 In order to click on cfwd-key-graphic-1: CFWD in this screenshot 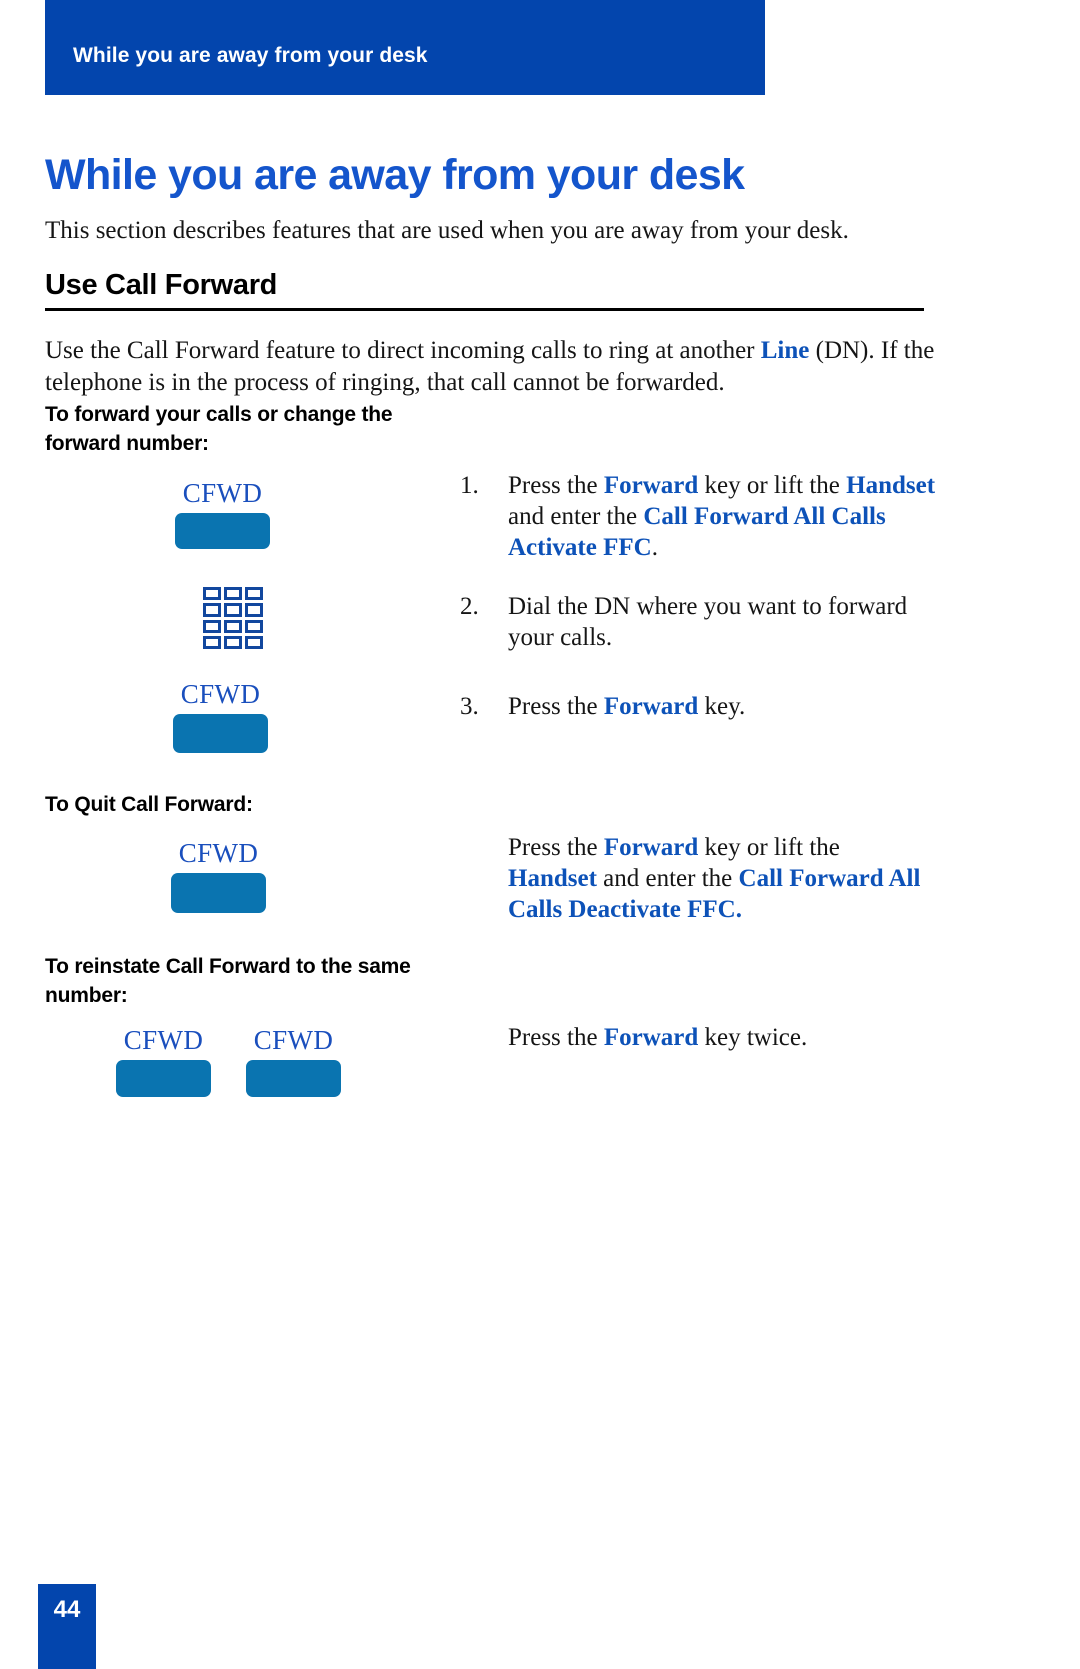, I will do `click(222, 513)`.